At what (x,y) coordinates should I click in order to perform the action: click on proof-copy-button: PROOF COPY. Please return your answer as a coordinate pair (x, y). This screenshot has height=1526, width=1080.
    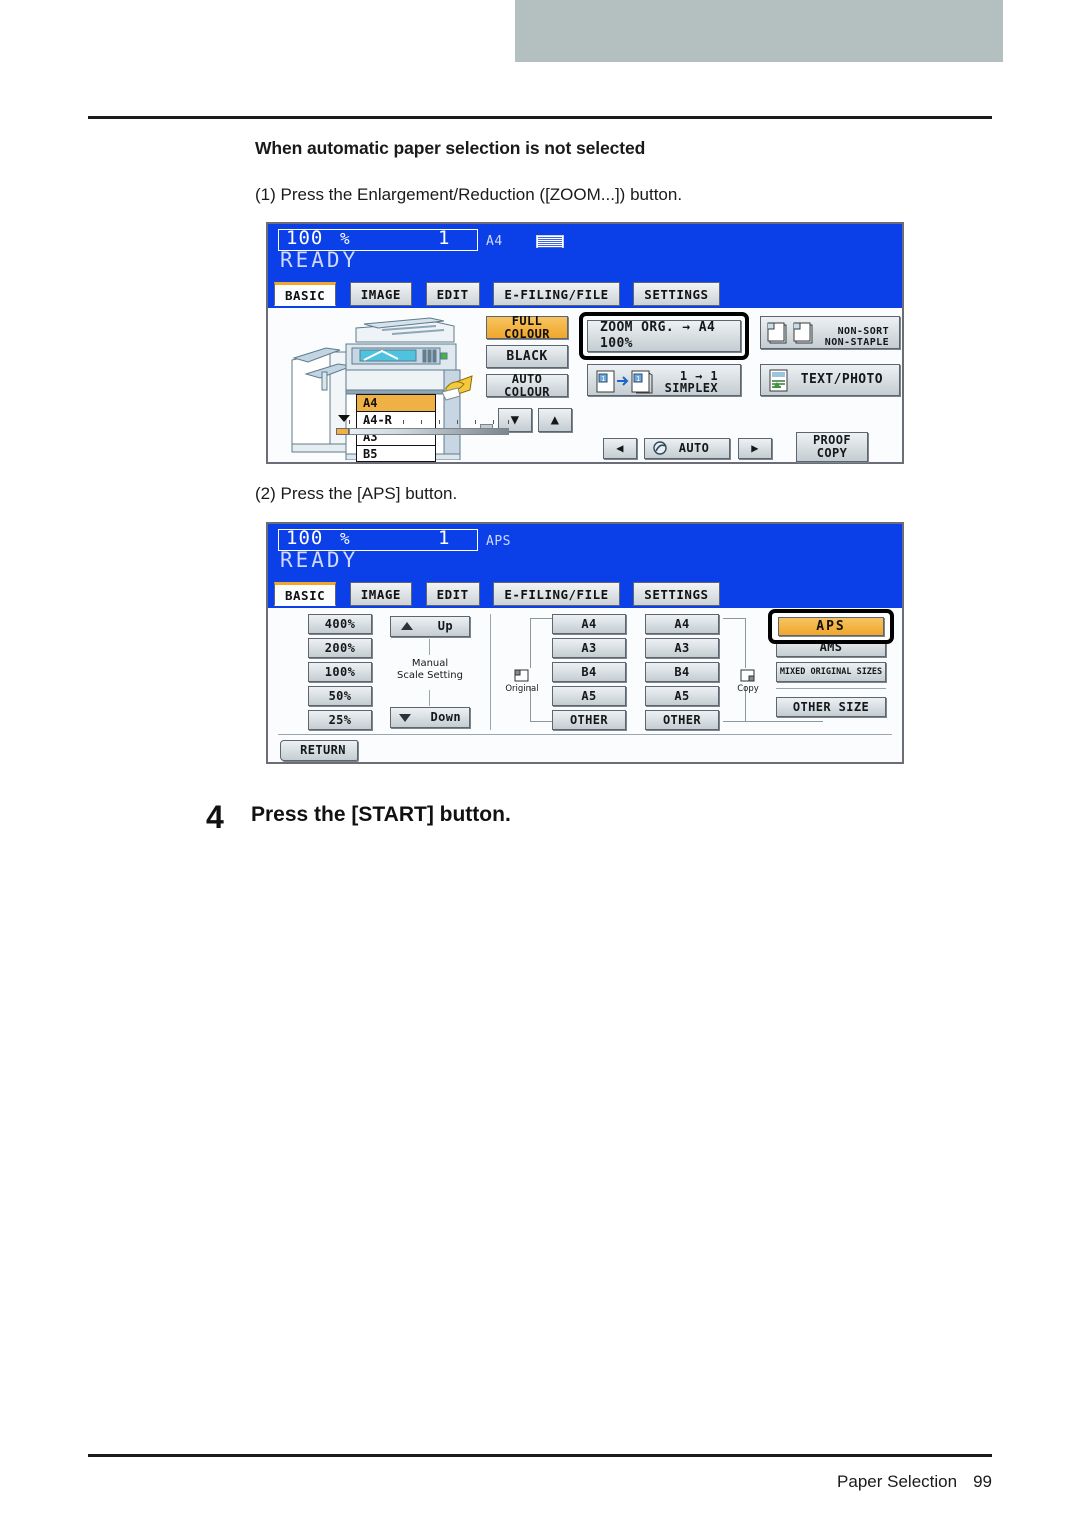
    Looking at the image, I should click on (832, 447).